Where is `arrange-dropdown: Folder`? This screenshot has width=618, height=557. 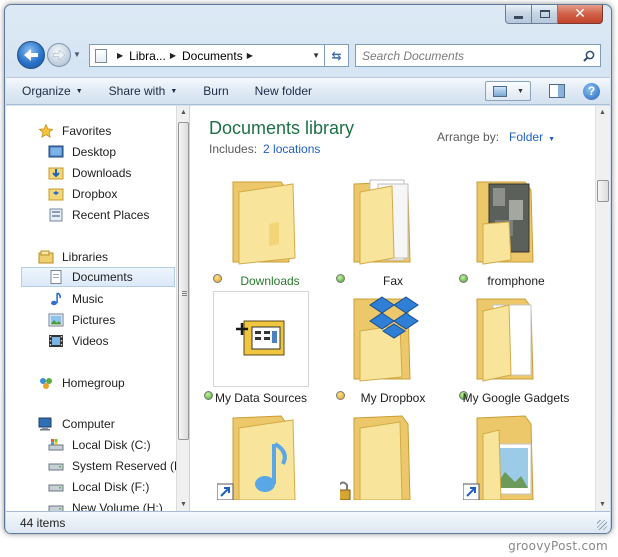 arrange-dropdown: Folder is located at coordinates (526, 137).